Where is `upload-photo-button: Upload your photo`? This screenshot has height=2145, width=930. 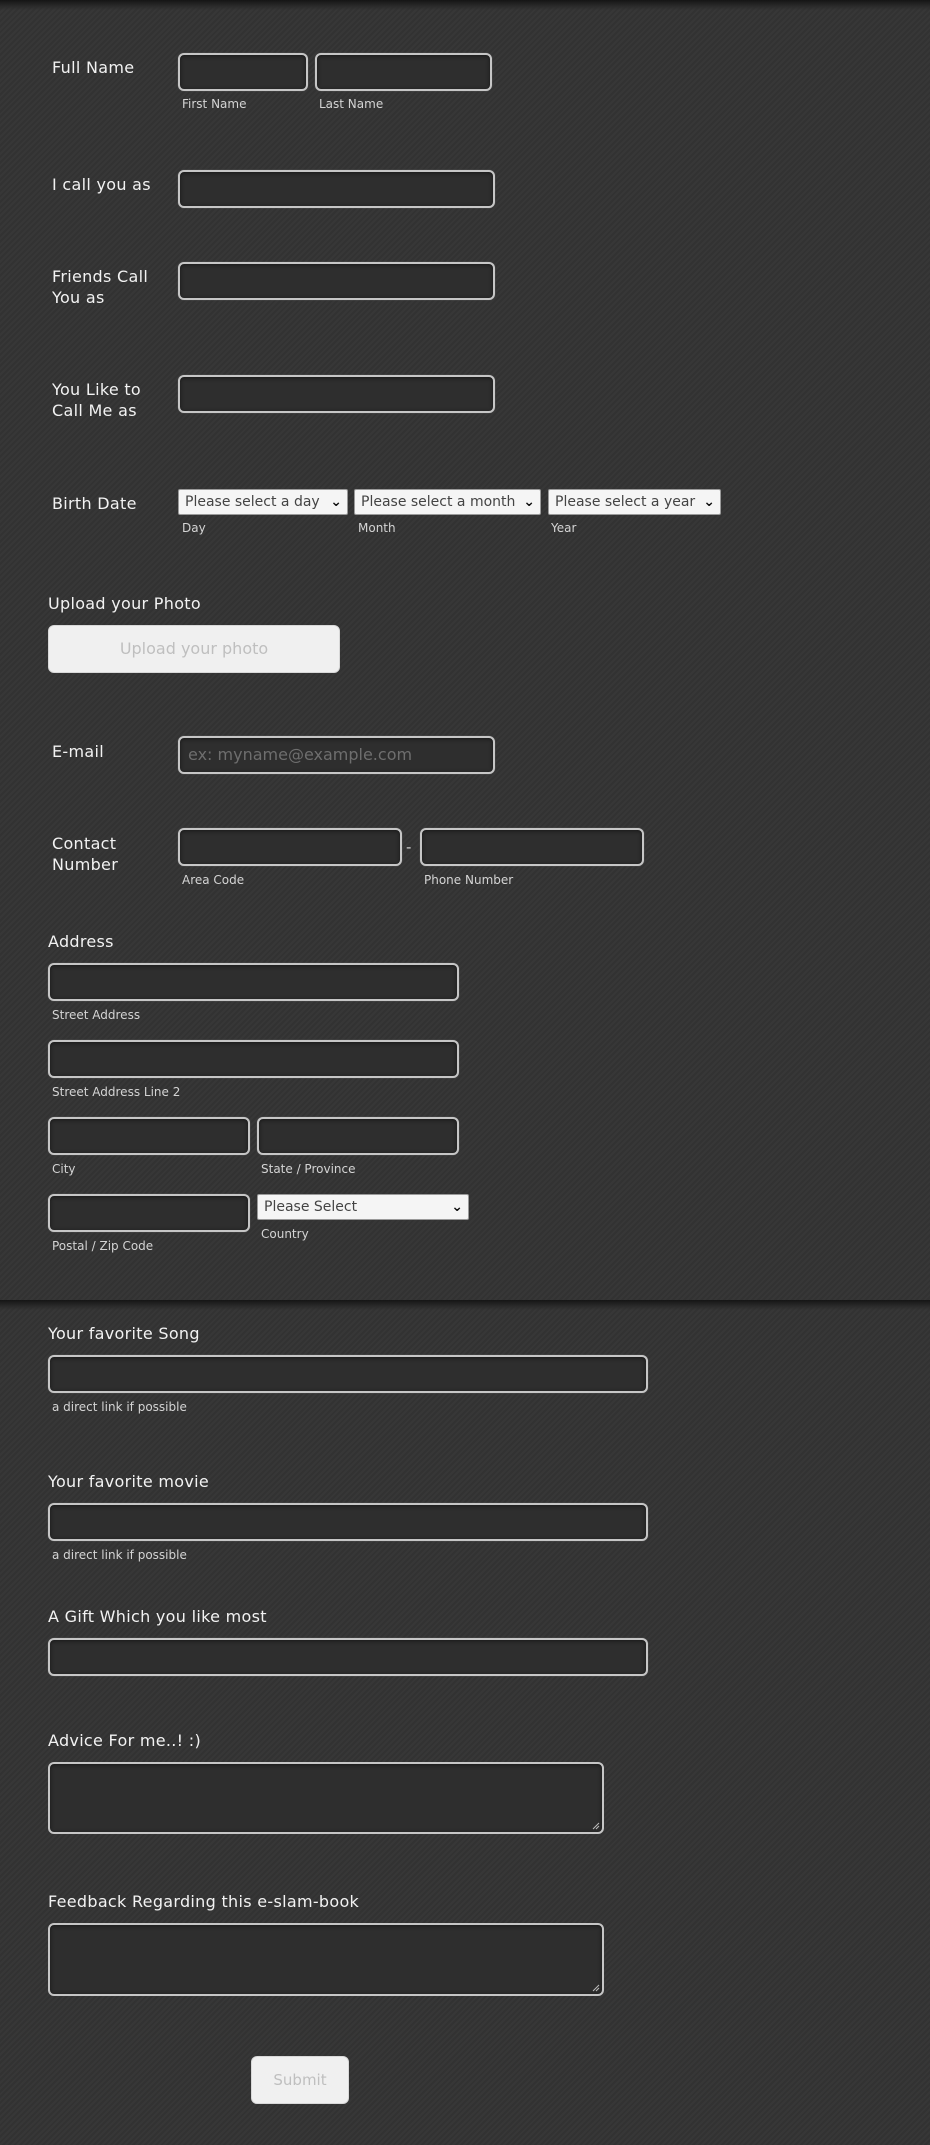 upload-photo-button: Upload your photo is located at coordinates (194, 649).